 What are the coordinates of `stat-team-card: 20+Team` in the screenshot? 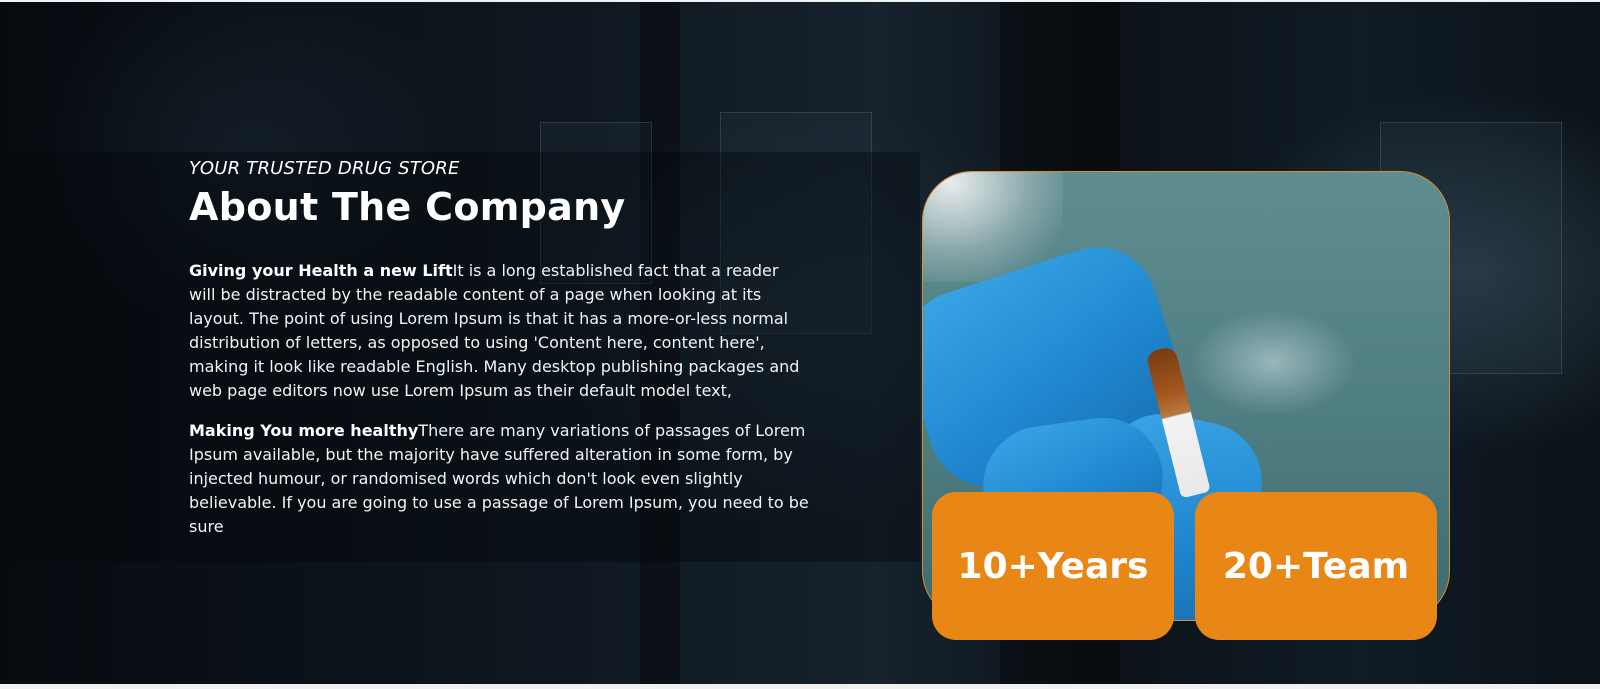 It's located at (1316, 566).